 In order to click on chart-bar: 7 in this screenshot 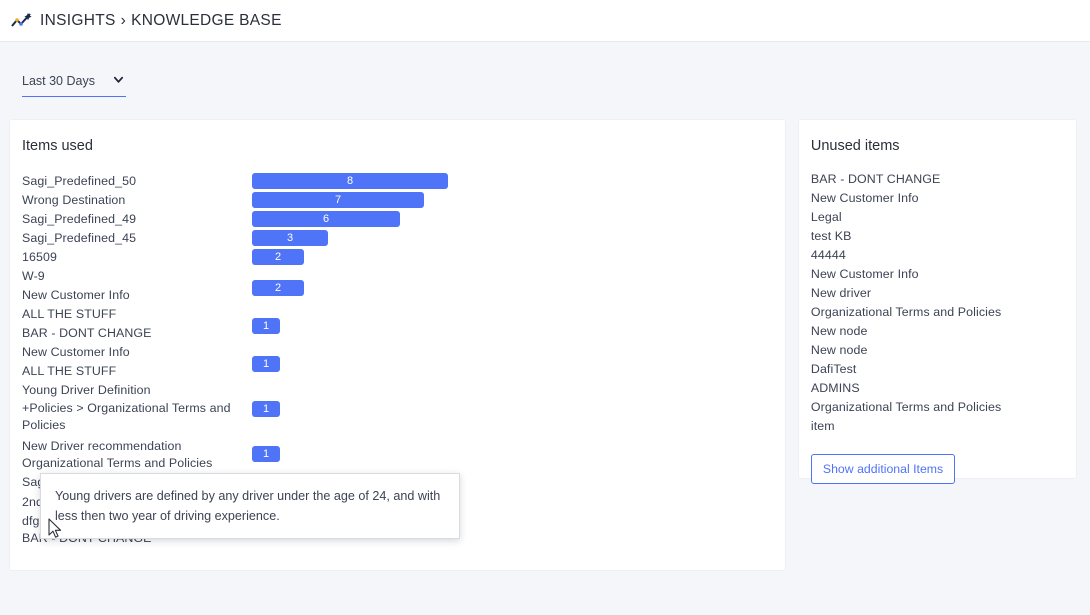, I will do `click(338, 200)`.